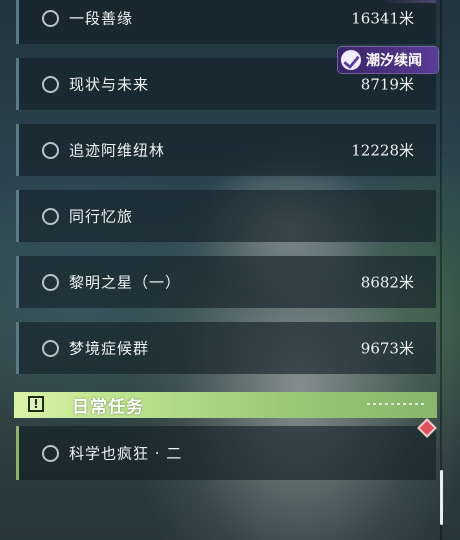  What do you see at coordinates (226, 282) in the screenshot?
I see `quest-row: 黎明之星（一） 8682米` at bounding box center [226, 282].